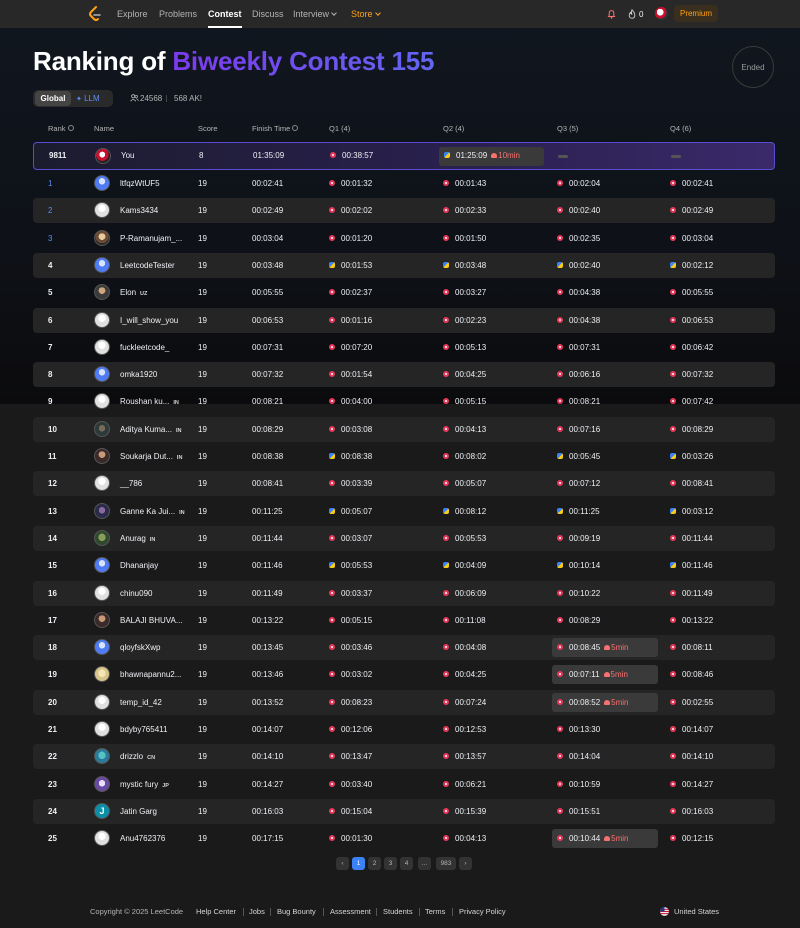 This screenshot has width=800, height=928. Describe the element at coordinates (464, 320) in the screenshot. I see `q2-cell: 00:02:23` at that location.